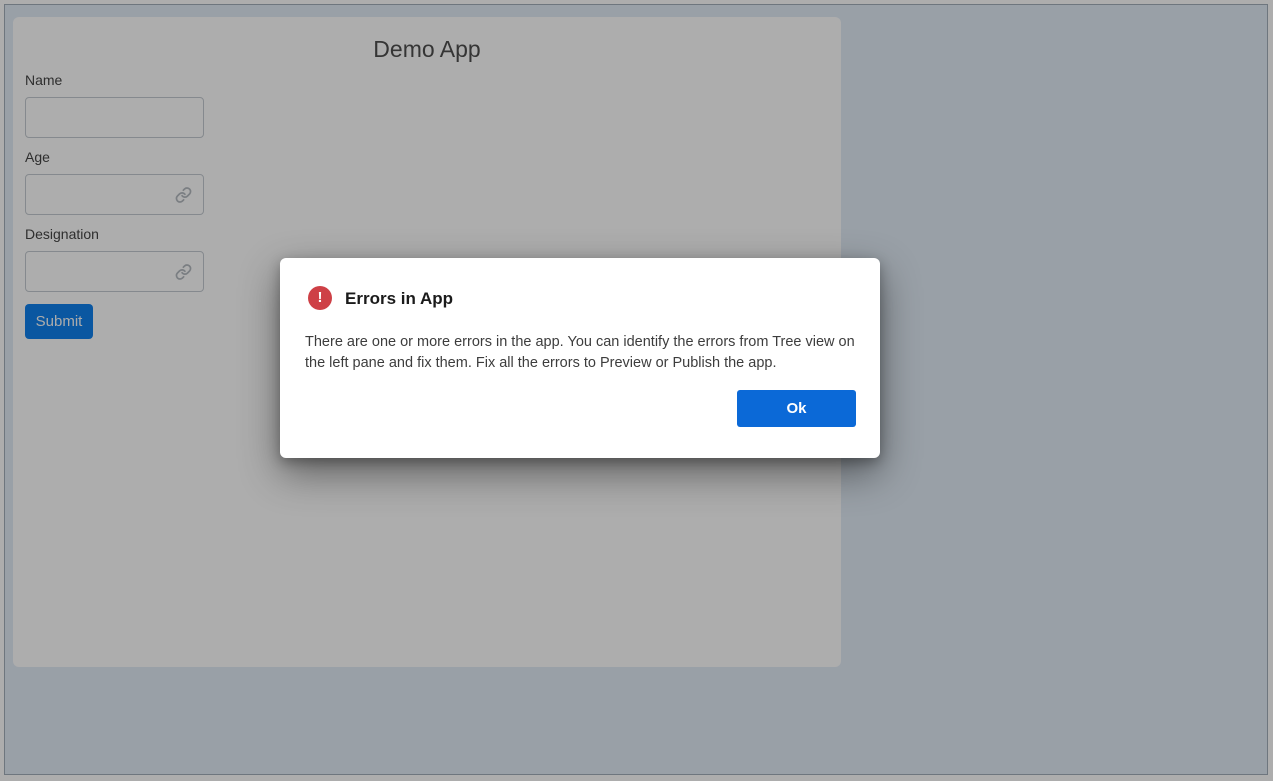  Describe the element at coordinates (796, 408) in the screenshot. I see `ok-button: Ok` at that location.